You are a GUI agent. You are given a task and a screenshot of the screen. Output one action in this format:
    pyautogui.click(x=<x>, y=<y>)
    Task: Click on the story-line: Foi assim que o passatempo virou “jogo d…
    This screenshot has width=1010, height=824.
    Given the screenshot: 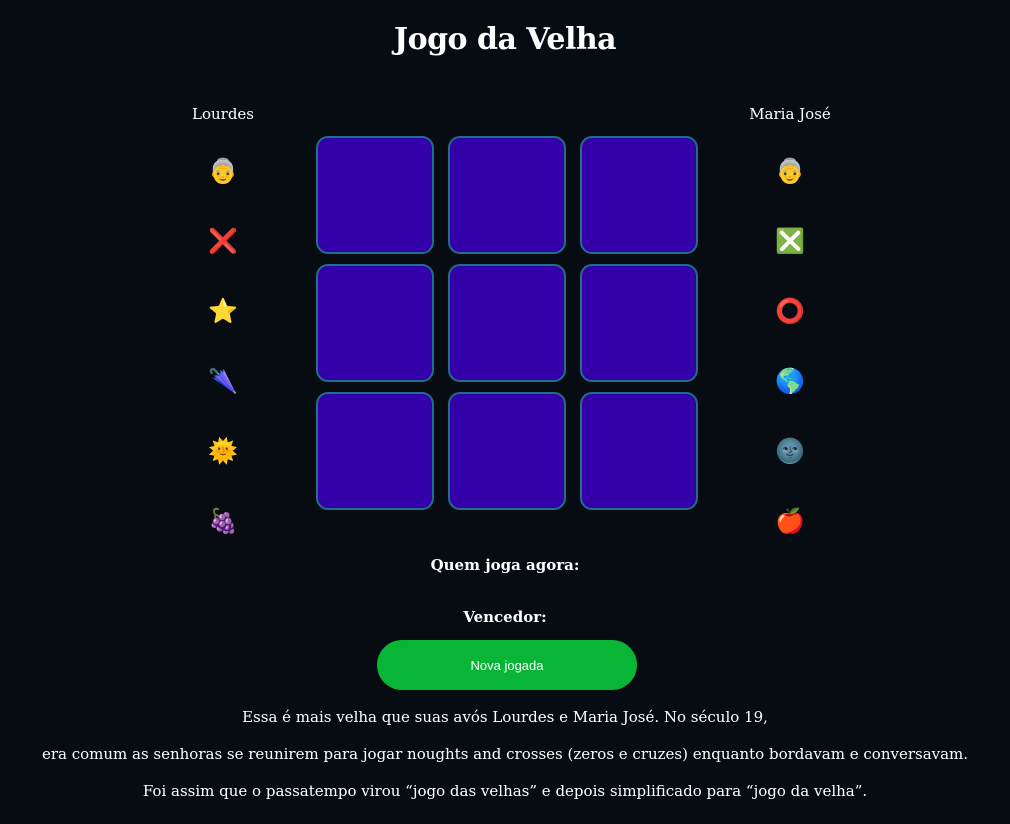 What is the action you would take?
    pyautogui.click(x=505, y=791)
    